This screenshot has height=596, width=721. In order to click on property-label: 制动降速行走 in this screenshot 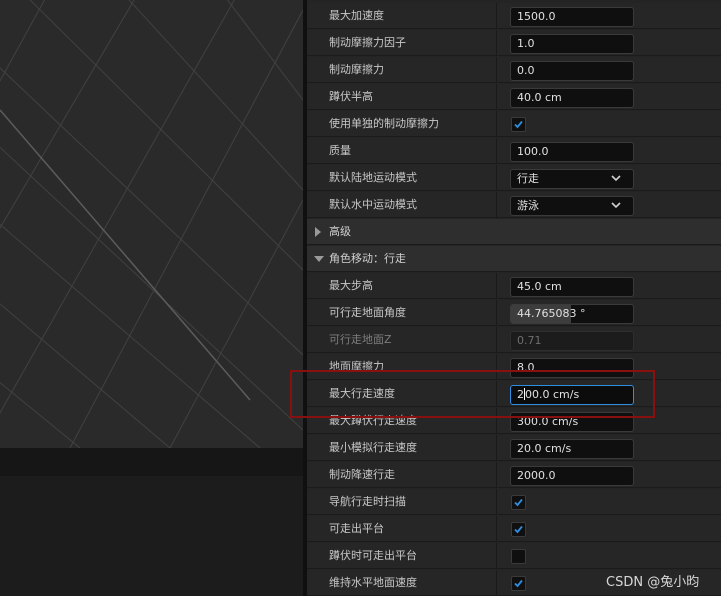, I will do `click(362, 474)`.